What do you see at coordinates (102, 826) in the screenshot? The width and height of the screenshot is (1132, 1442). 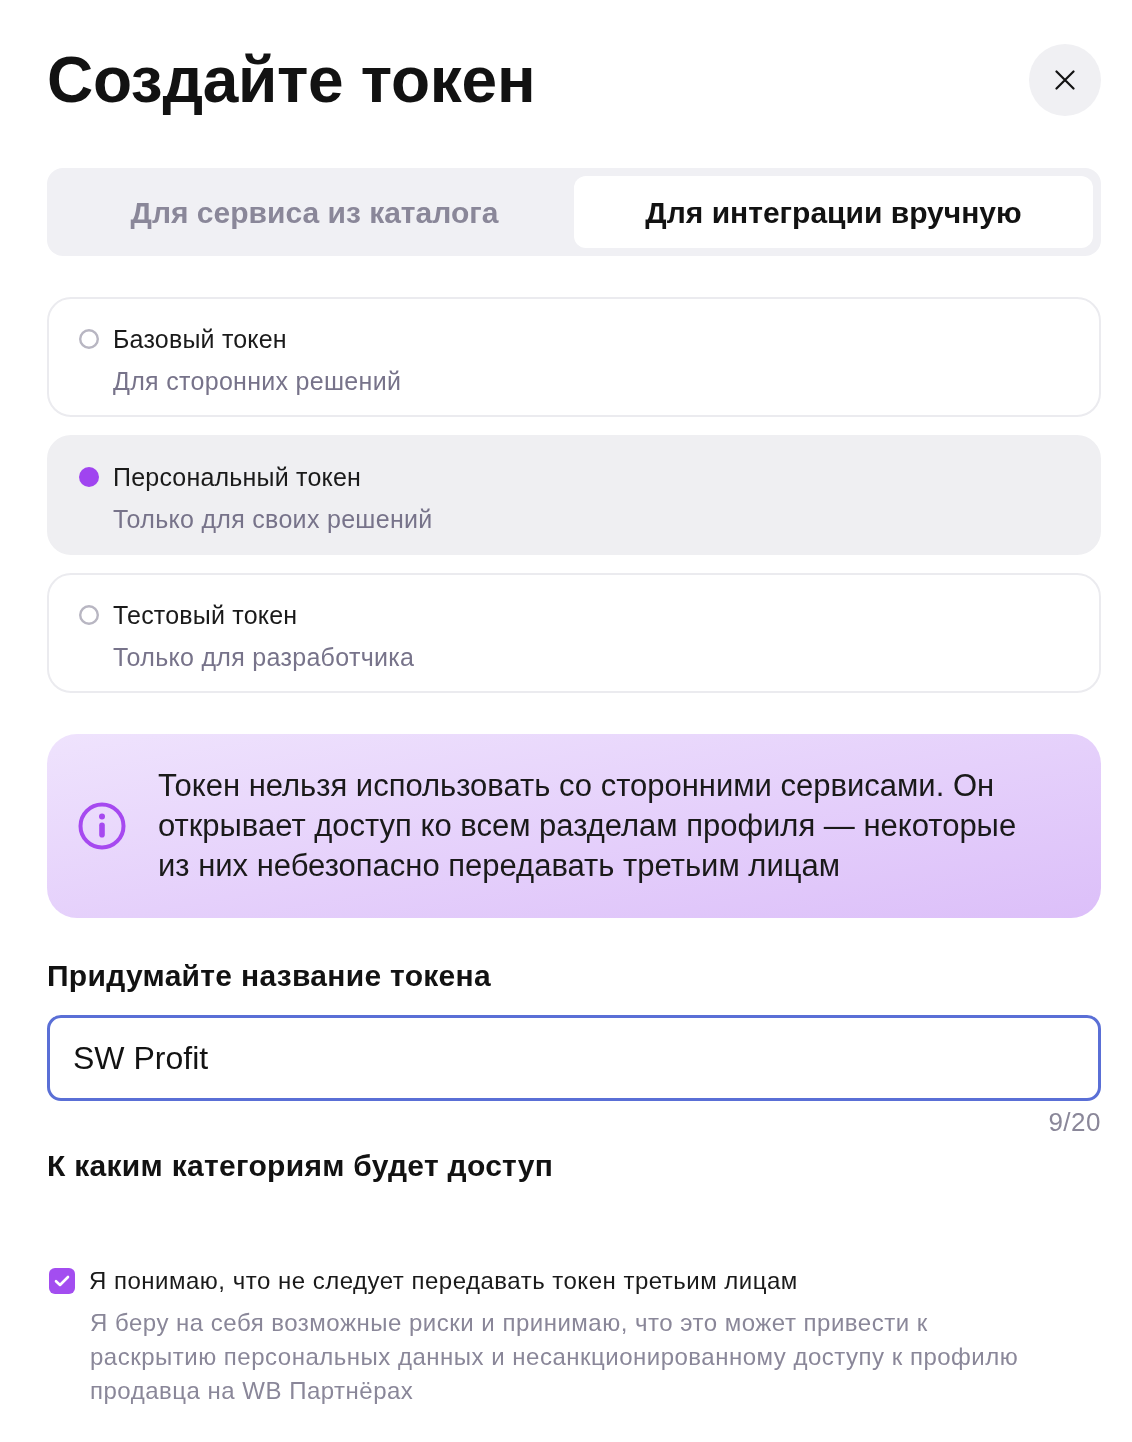 I see `info-icon` at bounding box center [102, 826].